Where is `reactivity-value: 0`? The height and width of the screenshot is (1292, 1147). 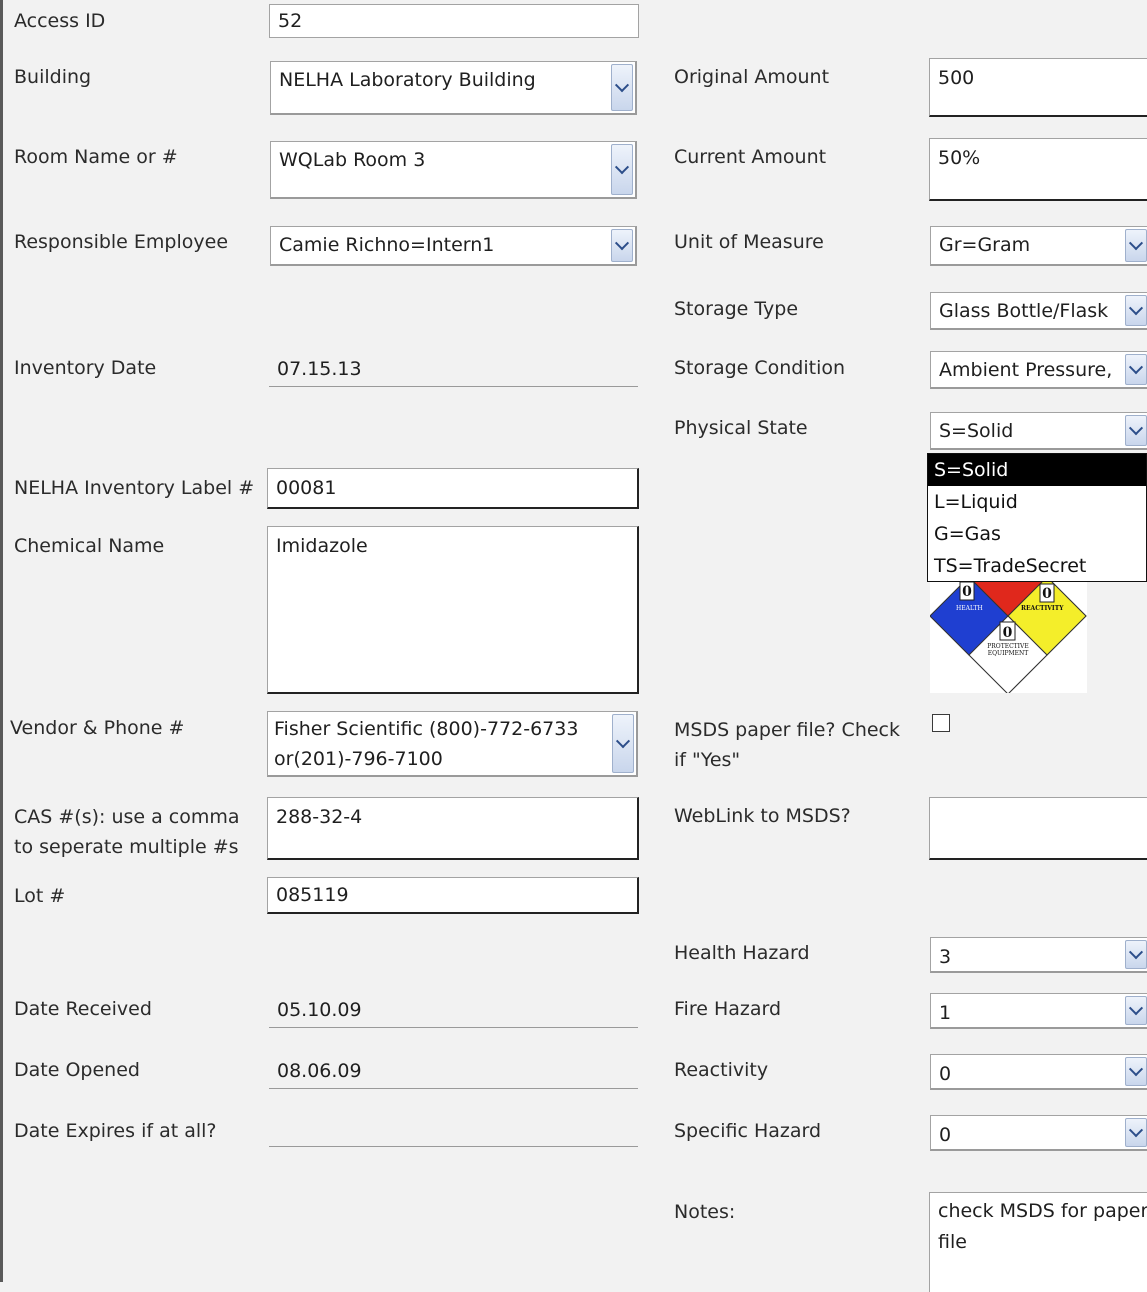 reactivity-value: 0 is located at coordinates (945, 1074).